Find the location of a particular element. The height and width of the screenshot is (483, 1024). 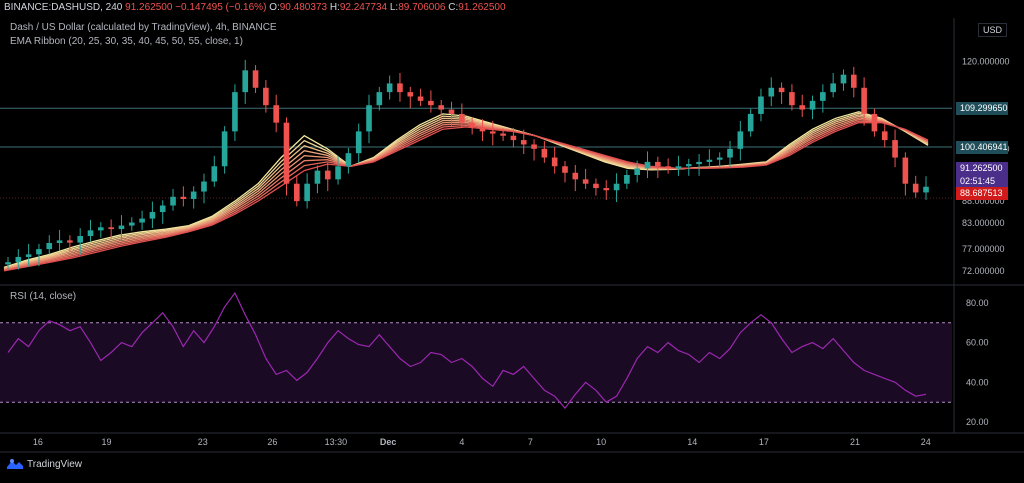

time-tick-label: 16 is located at coordinates (38, 442).